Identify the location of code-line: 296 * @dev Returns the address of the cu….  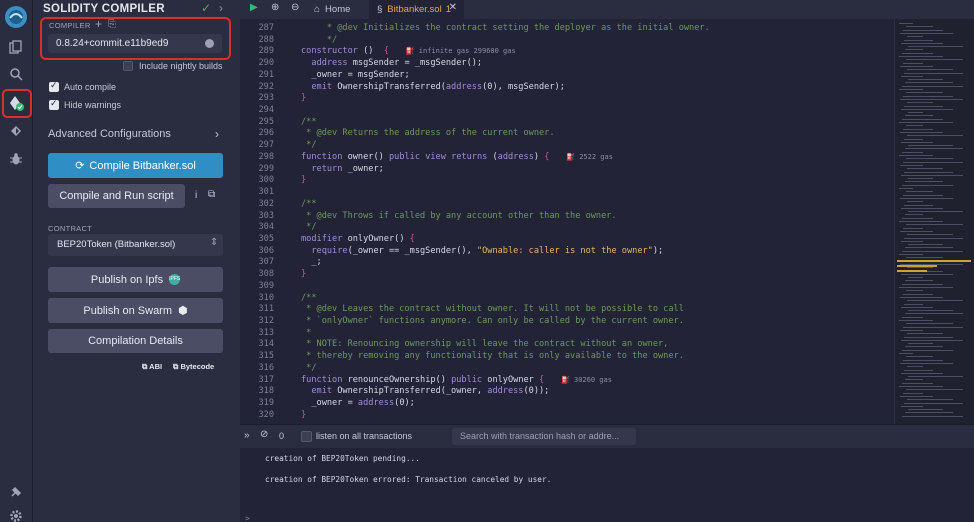
(567, 134).